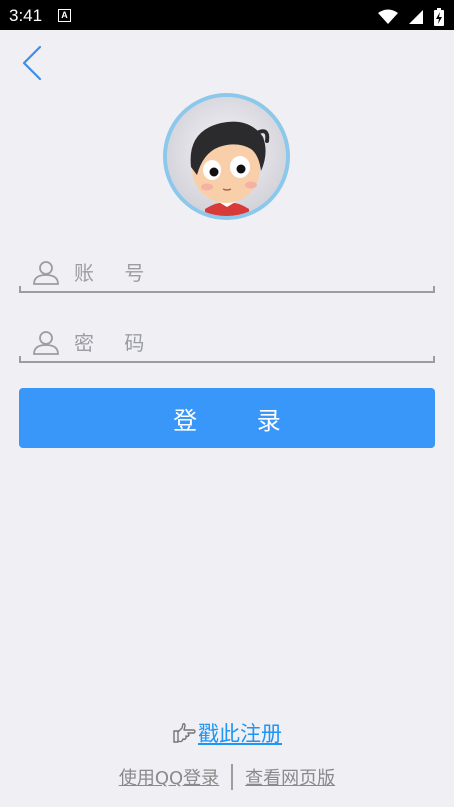  I want to click on chevron-left-icon, so click(32, 63).